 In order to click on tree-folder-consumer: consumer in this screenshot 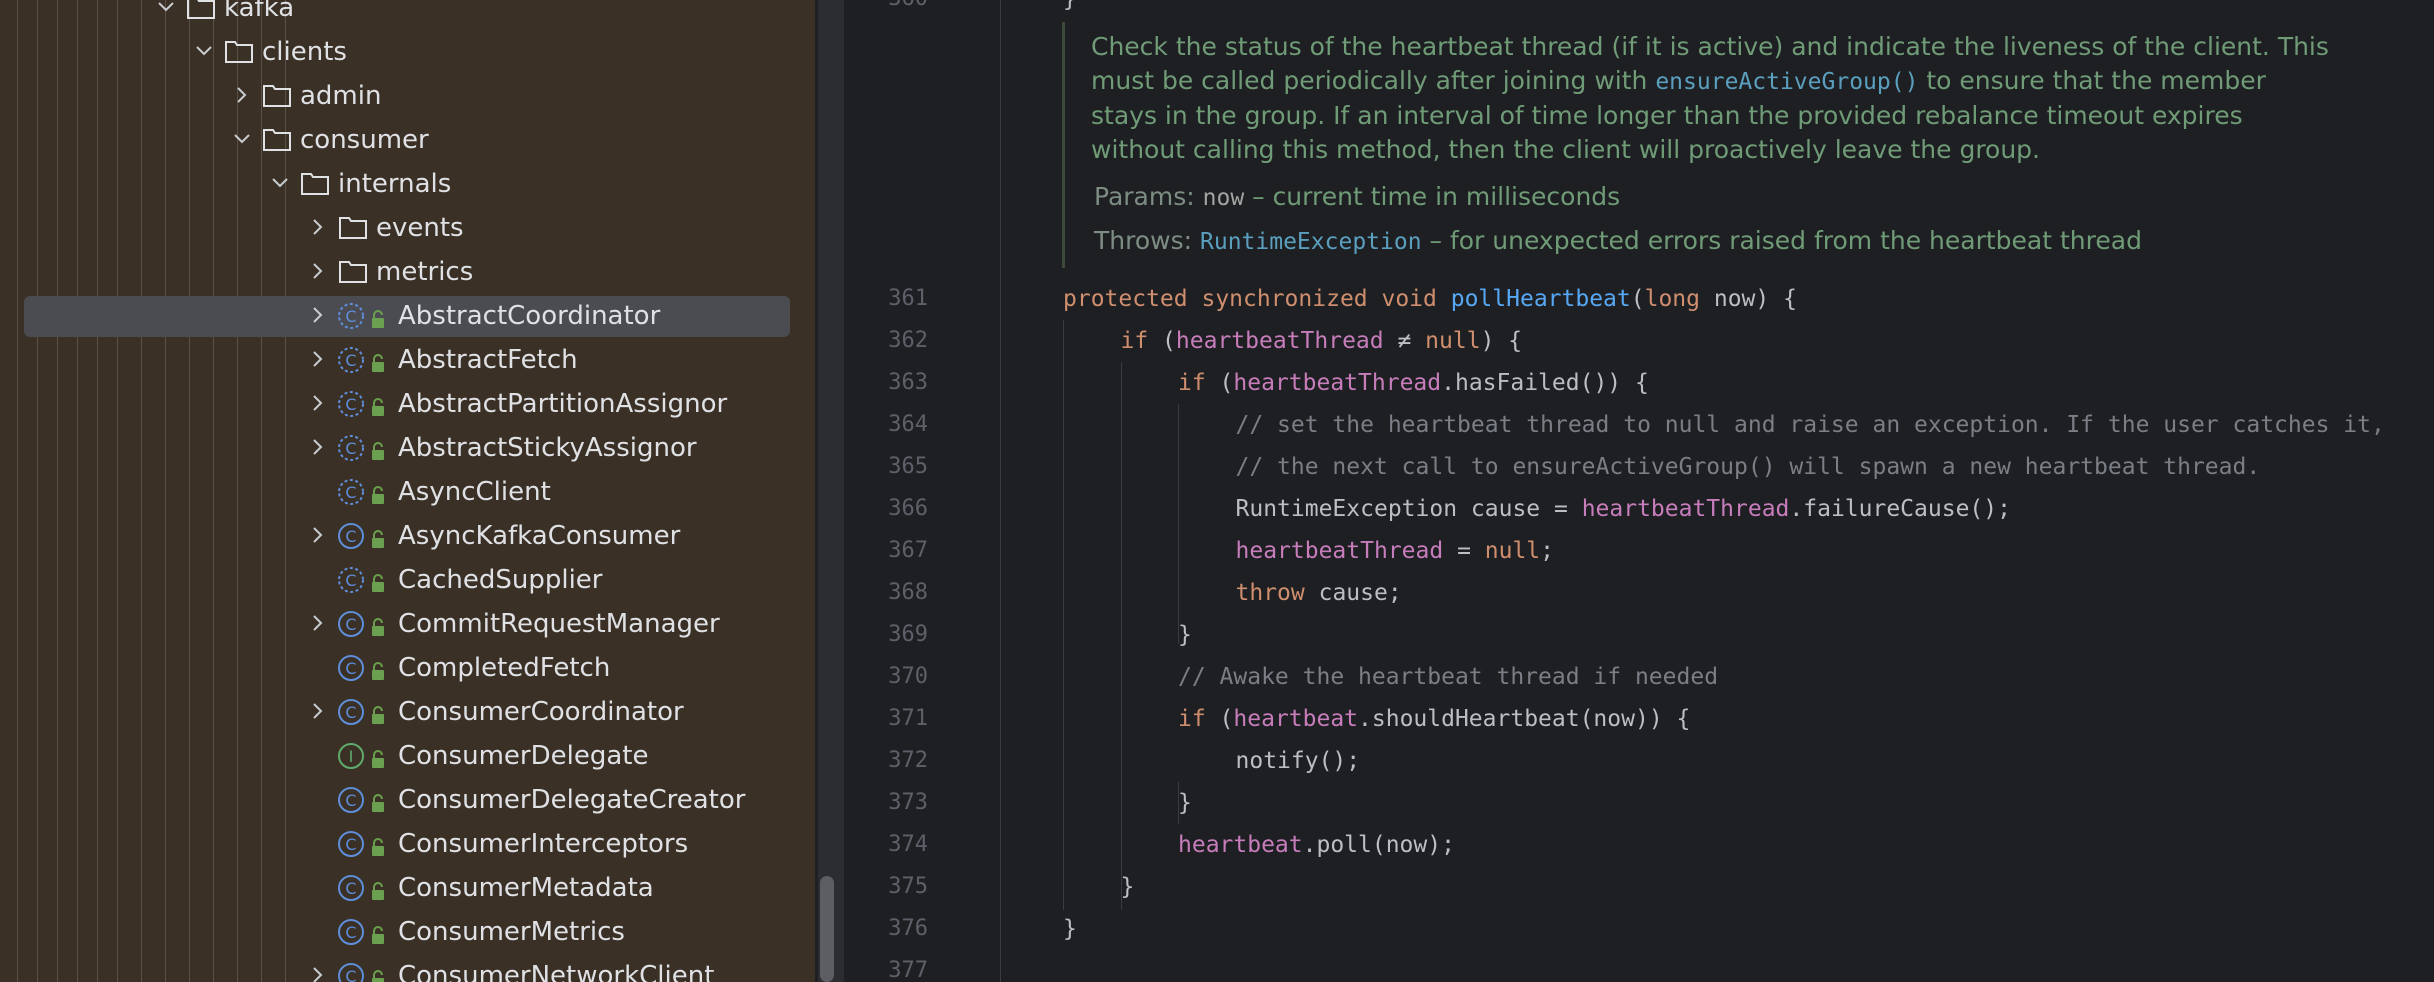, I will do `click(407, 142)`.